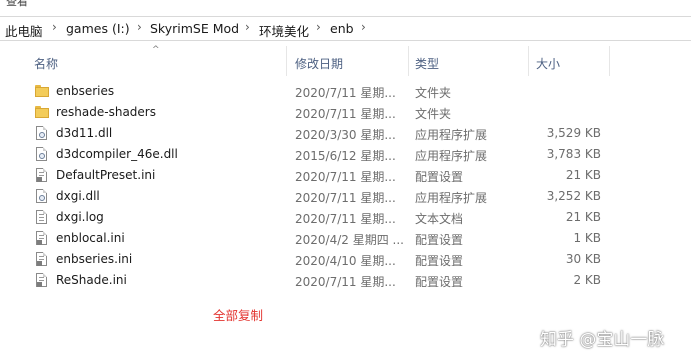 The height and width of the screenshot is (363, 691). I want to click on column-header-type: 类型, so click(427, 63).